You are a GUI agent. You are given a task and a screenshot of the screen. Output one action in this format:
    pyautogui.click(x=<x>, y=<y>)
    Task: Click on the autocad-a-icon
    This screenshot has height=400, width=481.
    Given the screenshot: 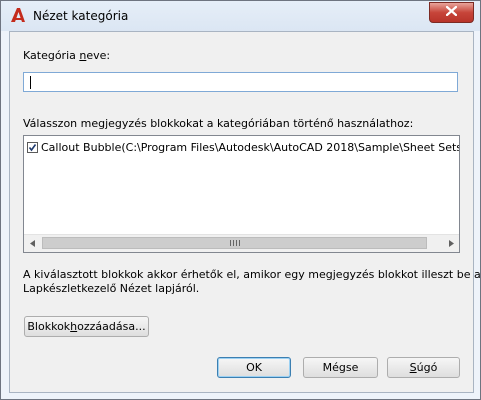 What is the action you would take?
    pyautogui.click(x=18, y=15)
    